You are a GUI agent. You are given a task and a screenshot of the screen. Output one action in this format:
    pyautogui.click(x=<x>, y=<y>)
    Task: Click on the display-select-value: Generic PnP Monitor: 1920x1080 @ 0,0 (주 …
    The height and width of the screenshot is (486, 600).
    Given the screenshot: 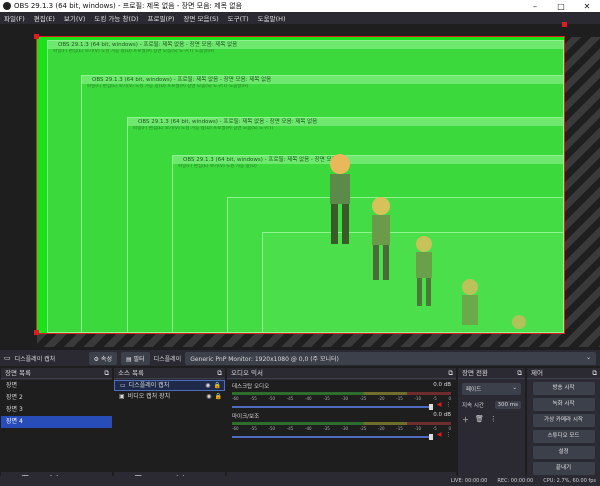 What is the action you would take?
    pyautogui.click(x=264, y=359)
    